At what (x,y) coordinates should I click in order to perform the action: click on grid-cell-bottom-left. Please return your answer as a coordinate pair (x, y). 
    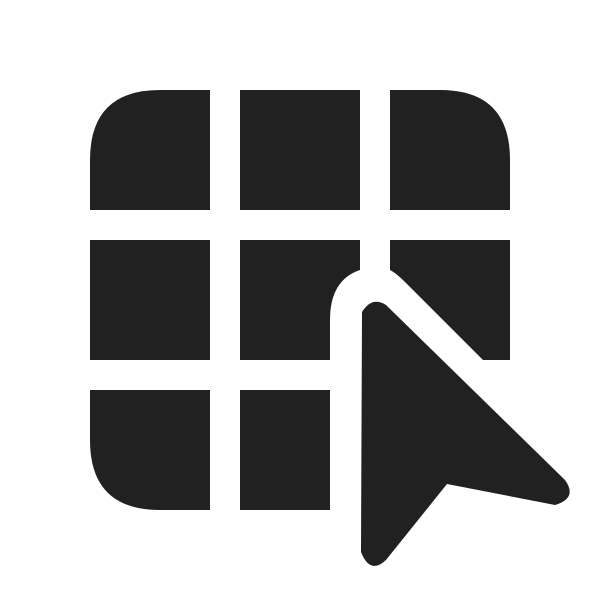
    Looking at the image, I should click on (150, 450).